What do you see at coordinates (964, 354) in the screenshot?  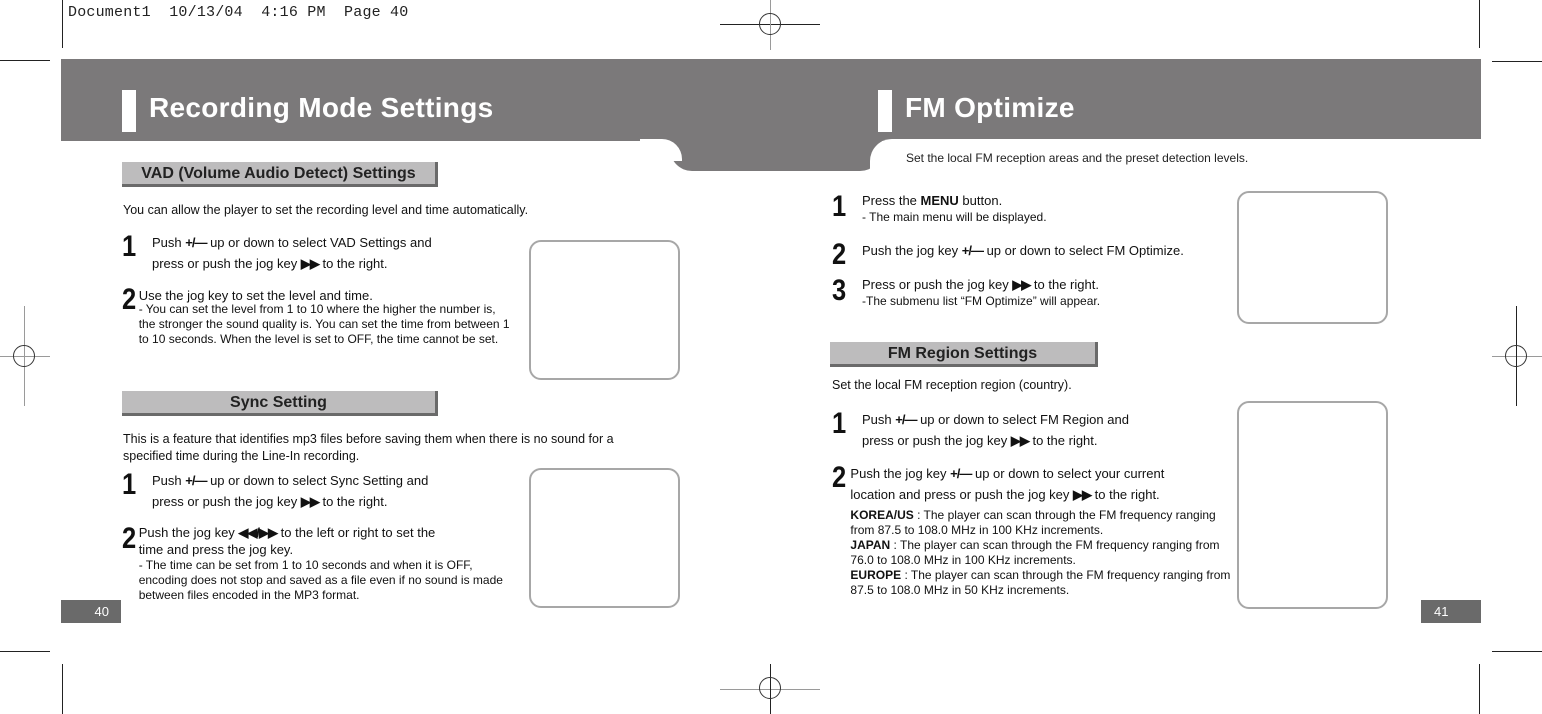 I see `section-heading-fm-region: FM Region Settings` at bounding box center [964, 354].